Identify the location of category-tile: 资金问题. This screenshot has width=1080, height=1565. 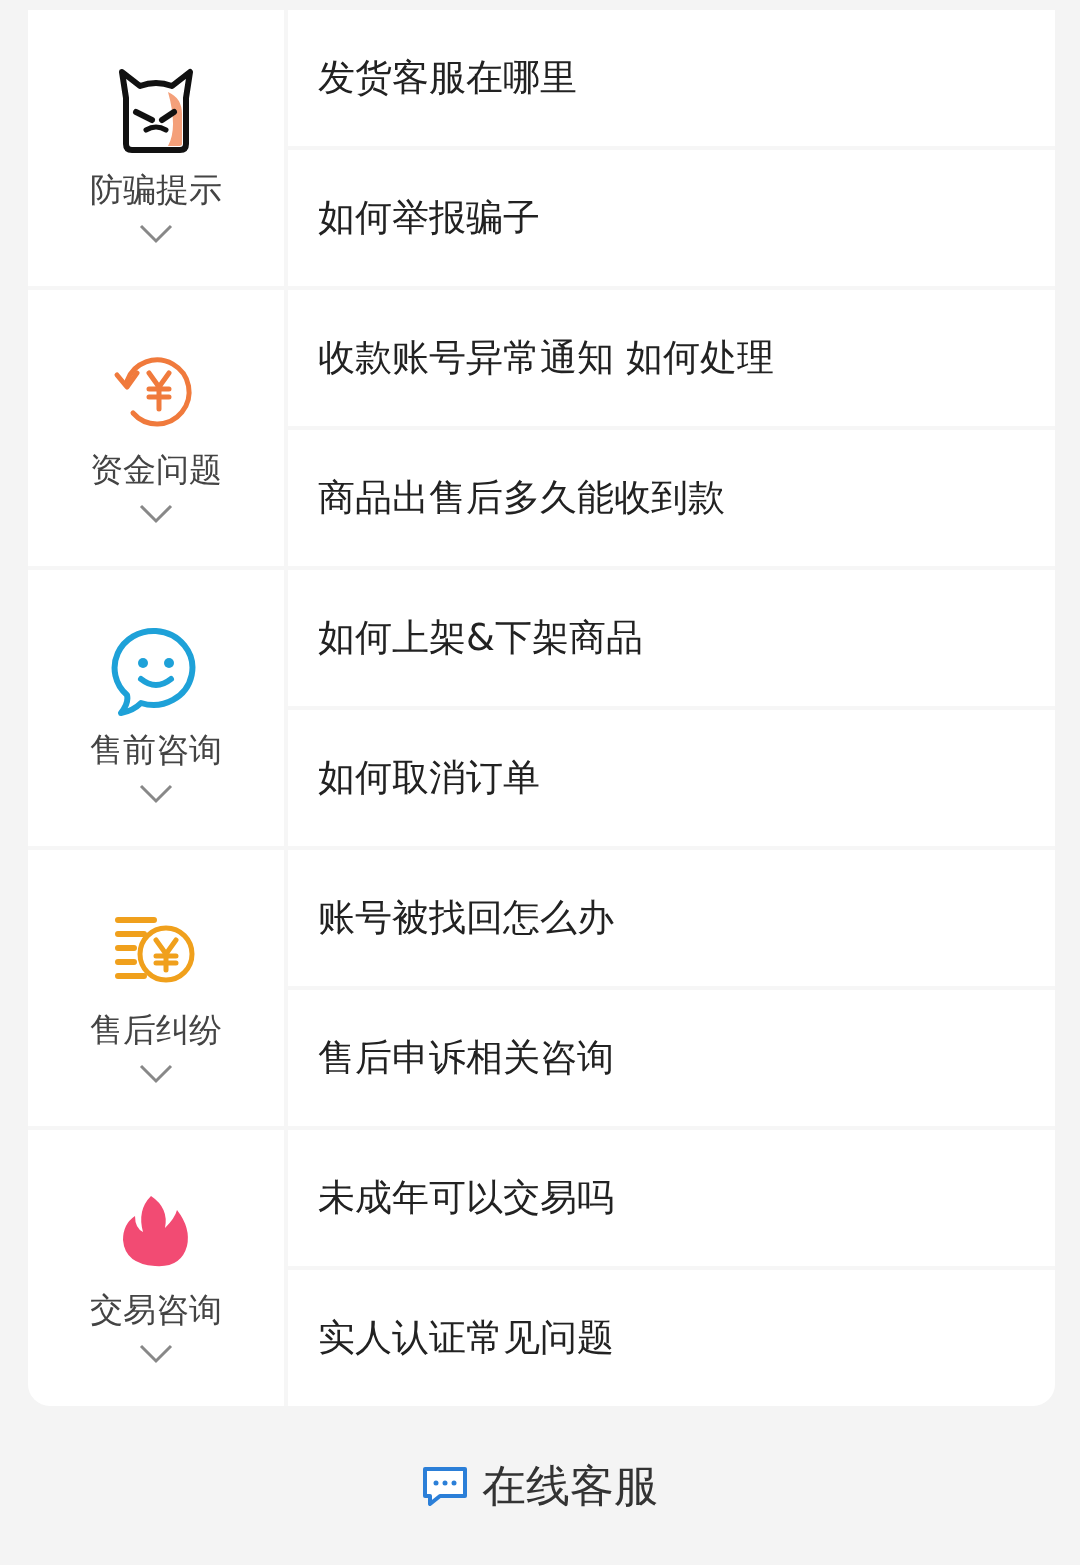
(156, 428).